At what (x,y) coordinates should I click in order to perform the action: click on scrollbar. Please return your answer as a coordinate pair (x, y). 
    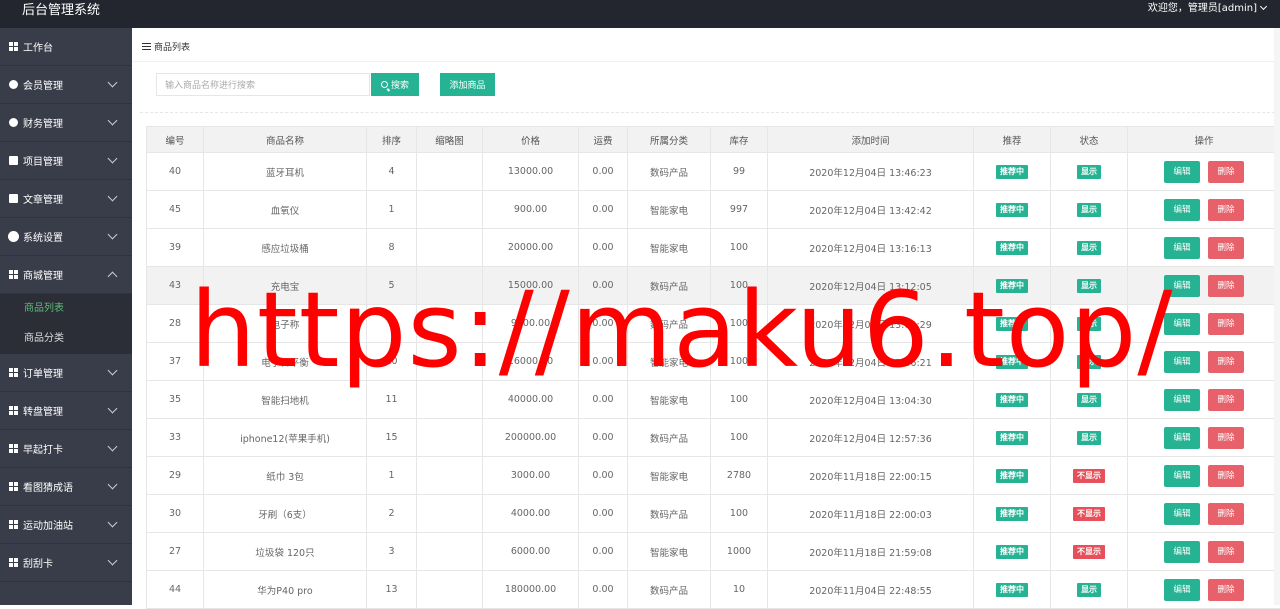
    Looking at the image, I should click on (1277, 316).